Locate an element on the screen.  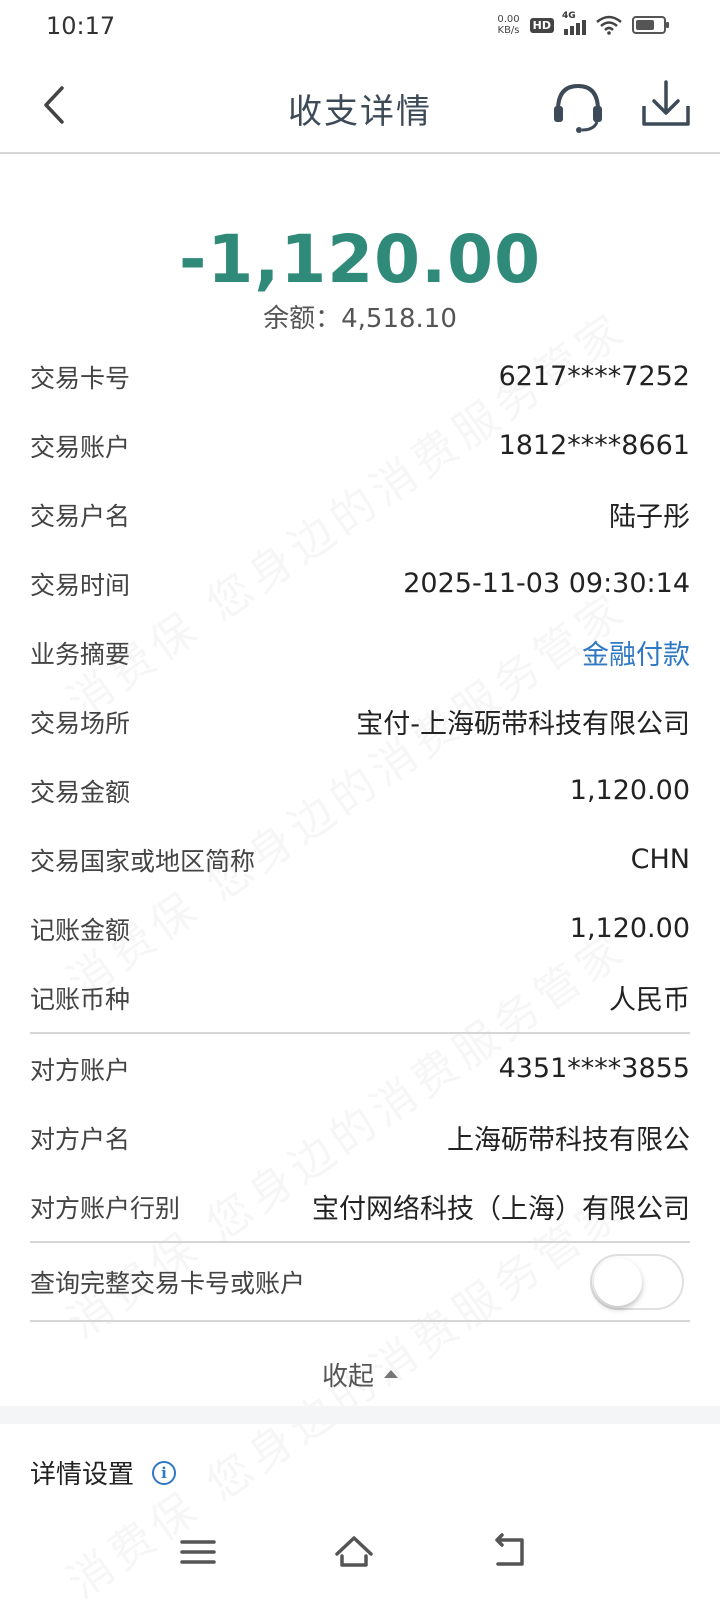
toggle-knob is located at coordinates (618, 1281).